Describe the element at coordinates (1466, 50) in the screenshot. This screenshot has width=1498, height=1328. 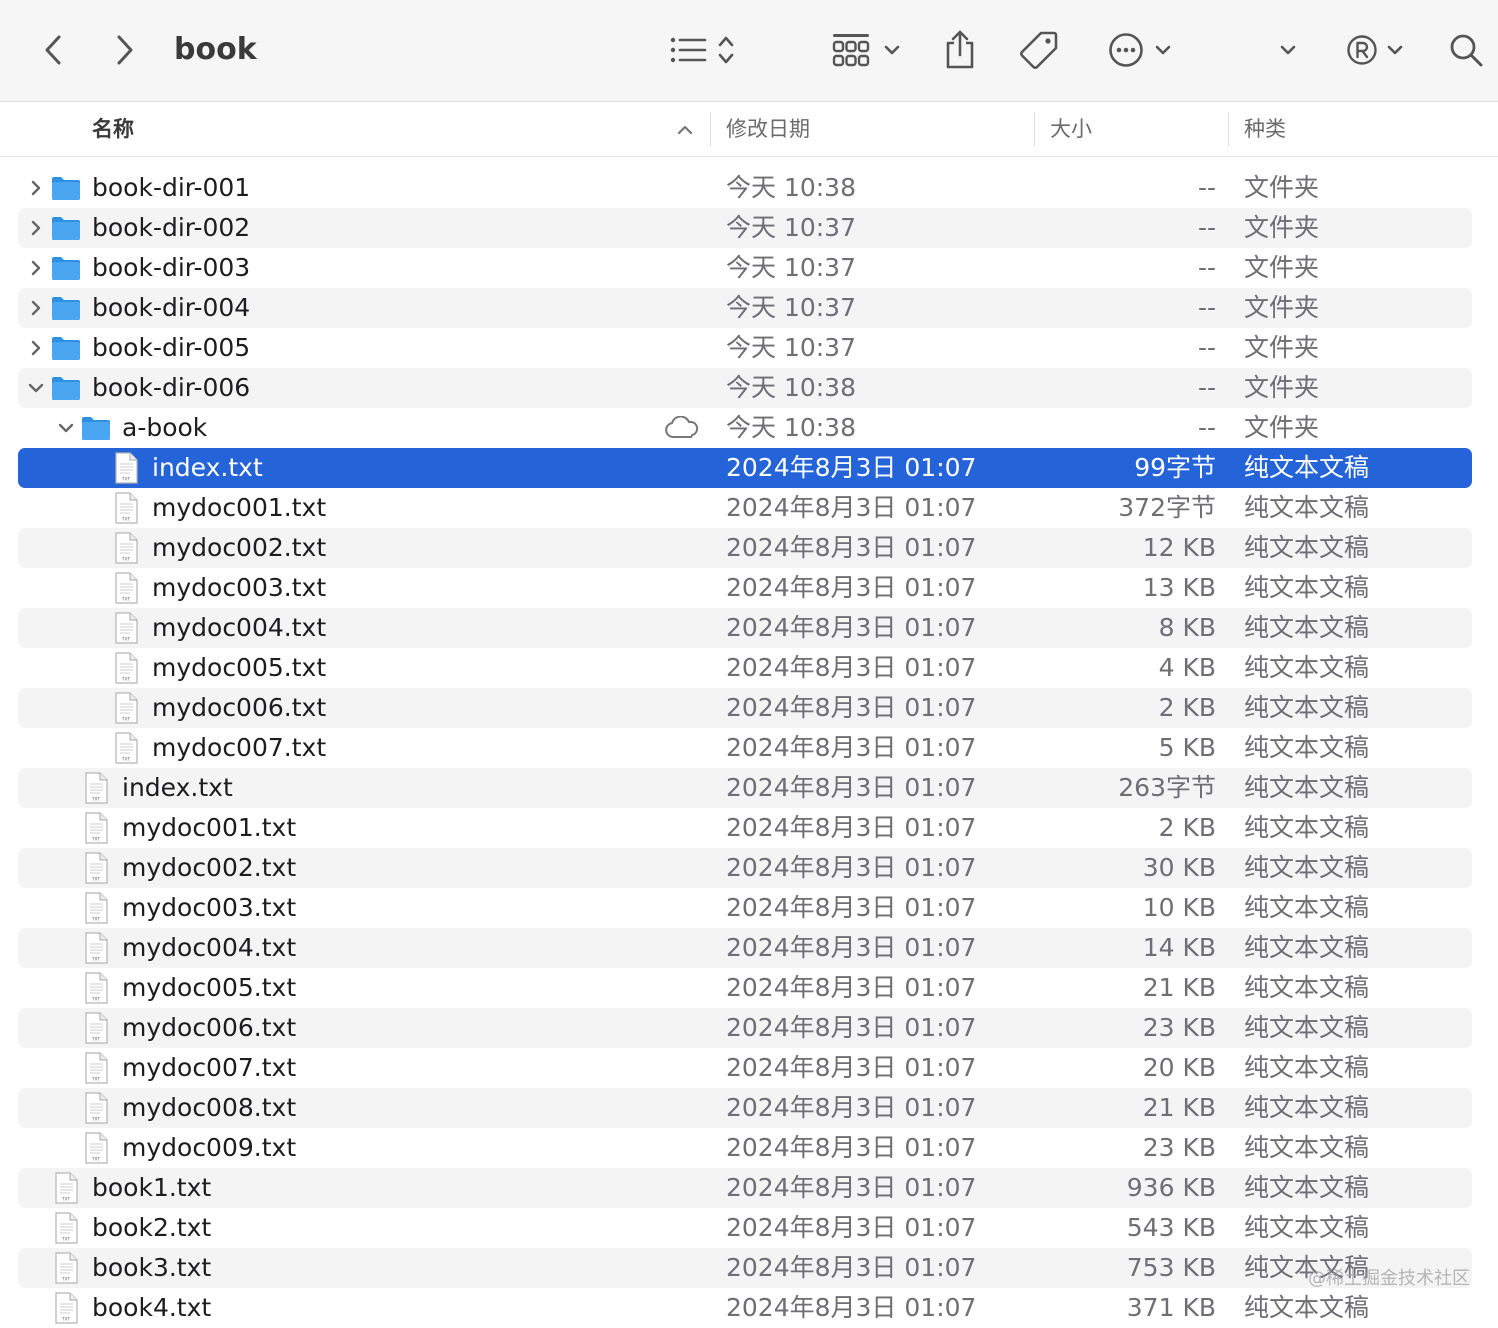
I see `search-icon` at that location.